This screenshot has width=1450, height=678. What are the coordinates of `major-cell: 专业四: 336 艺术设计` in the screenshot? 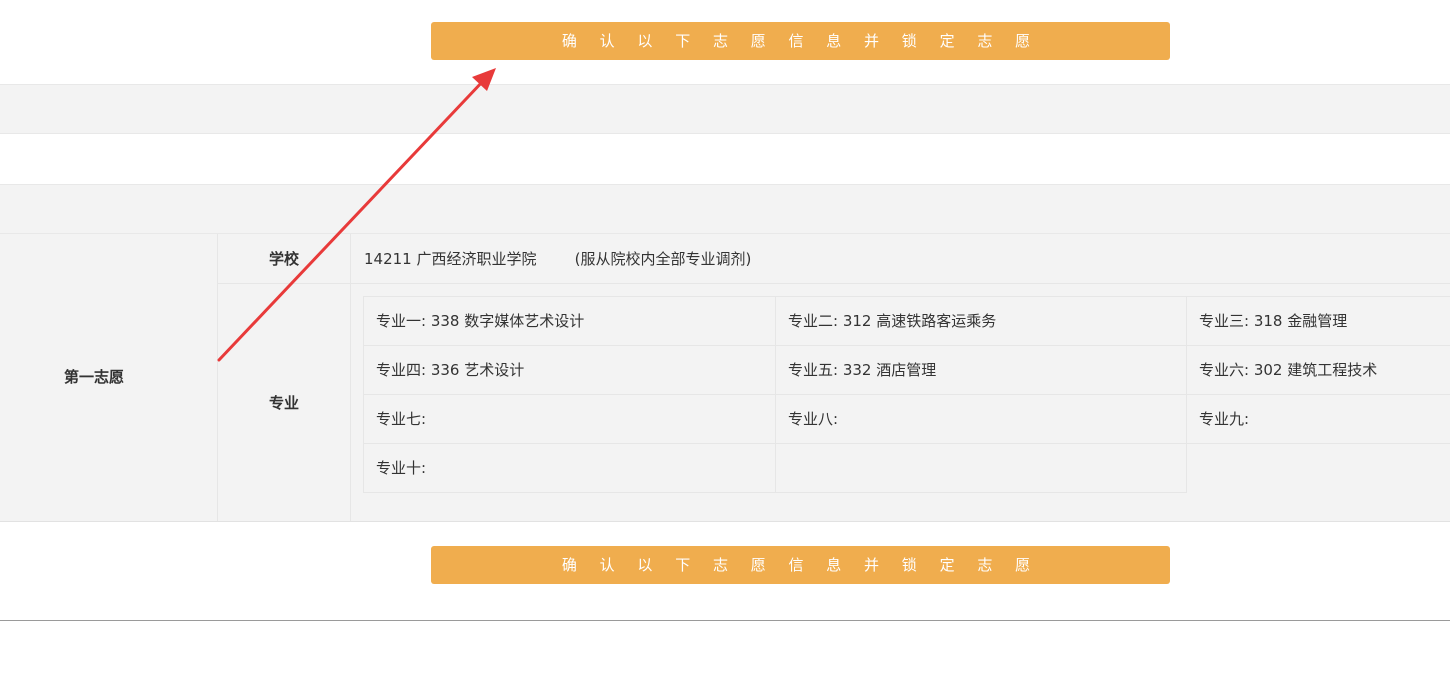 It's located at (570, 370).